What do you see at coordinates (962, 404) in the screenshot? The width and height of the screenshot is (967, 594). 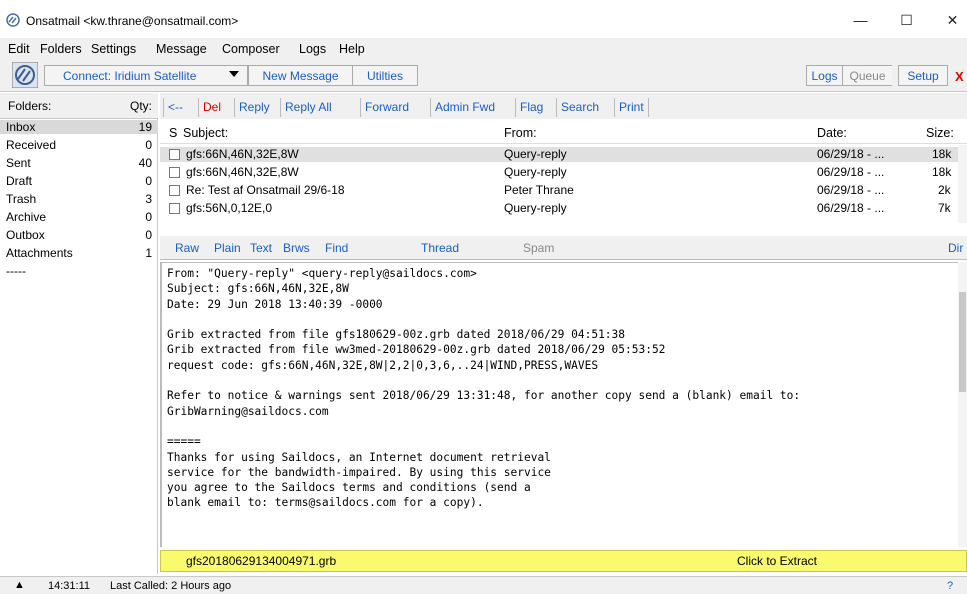 I see `message-body-scrollbar` at bounding box center [962, 404].